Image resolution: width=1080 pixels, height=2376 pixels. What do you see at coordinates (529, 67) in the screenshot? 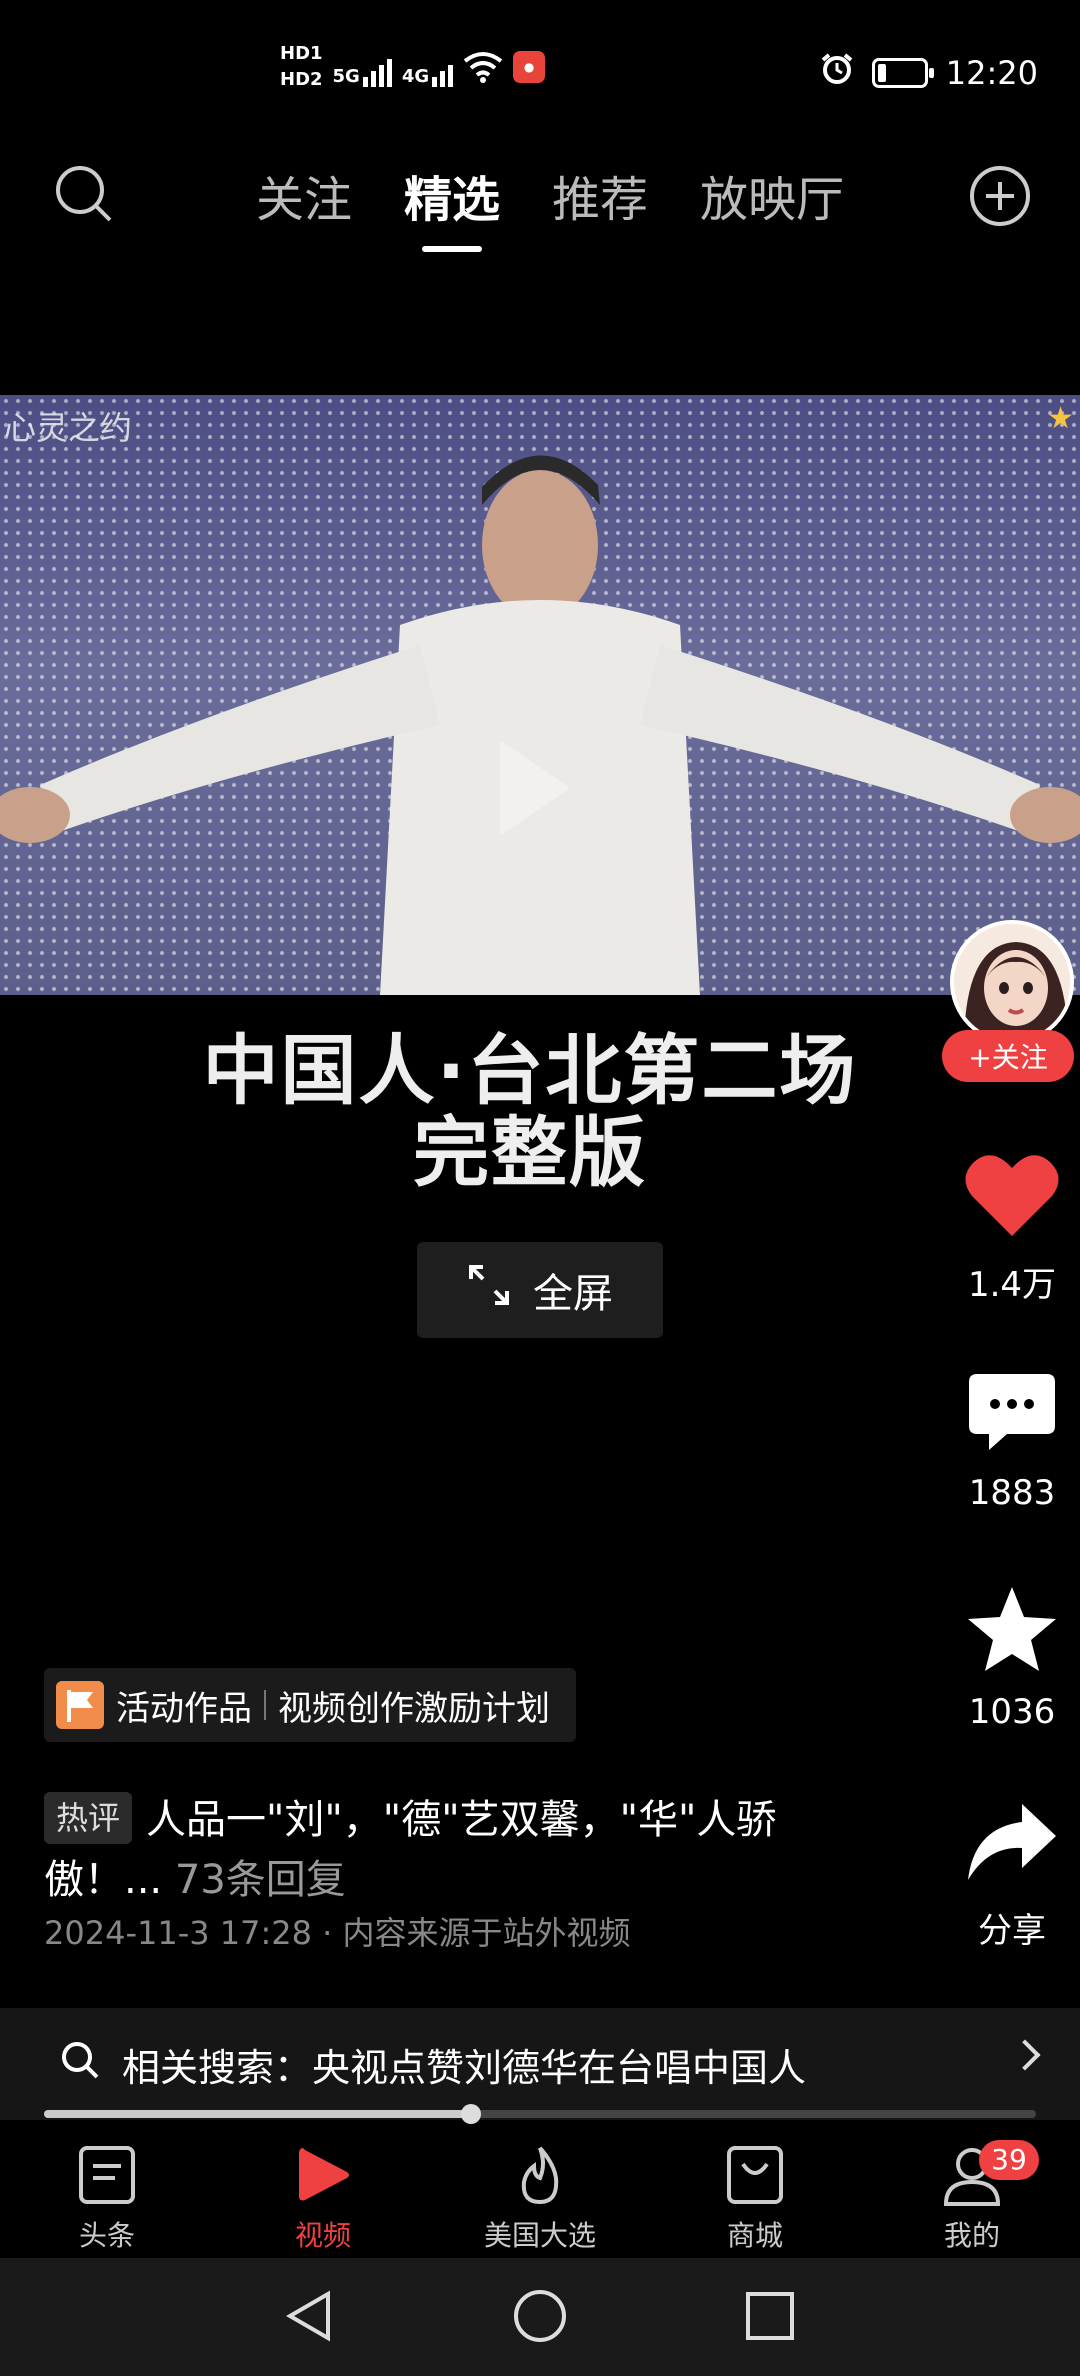
I see `notification-app-icon: ●` at bounding box center [529, 67].